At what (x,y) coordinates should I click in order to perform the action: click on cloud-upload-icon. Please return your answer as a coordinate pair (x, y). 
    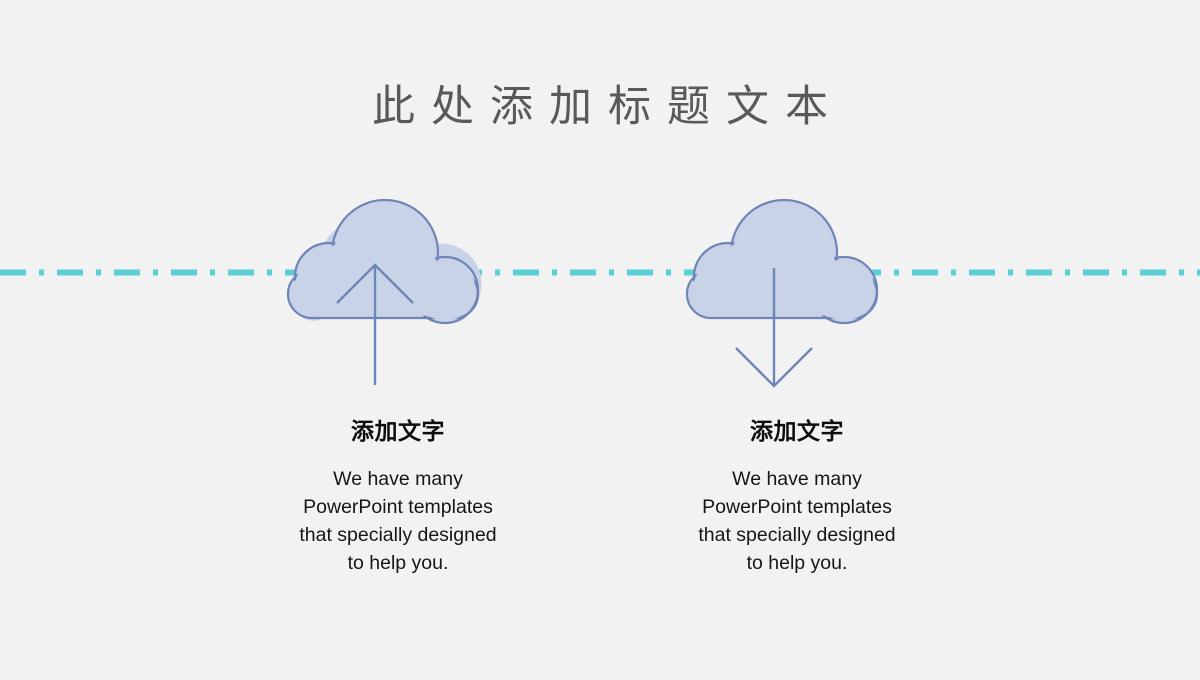
    Looking at the image, I should click on (398, 292).